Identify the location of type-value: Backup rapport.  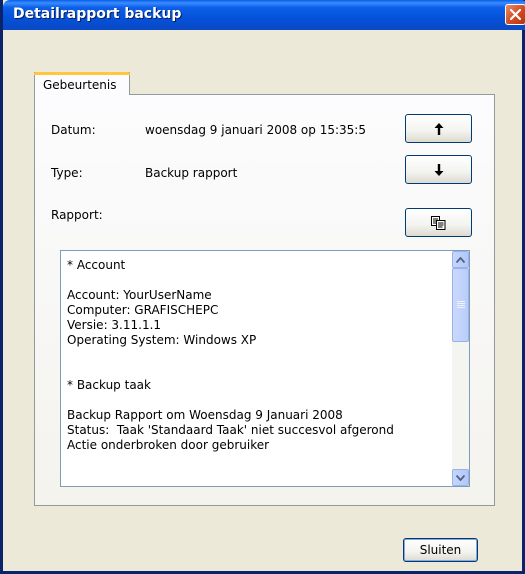
(191, 173).